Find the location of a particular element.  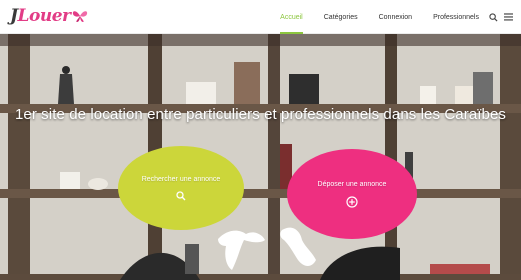

plus-circle-icon is located at coordinates (352, 201).